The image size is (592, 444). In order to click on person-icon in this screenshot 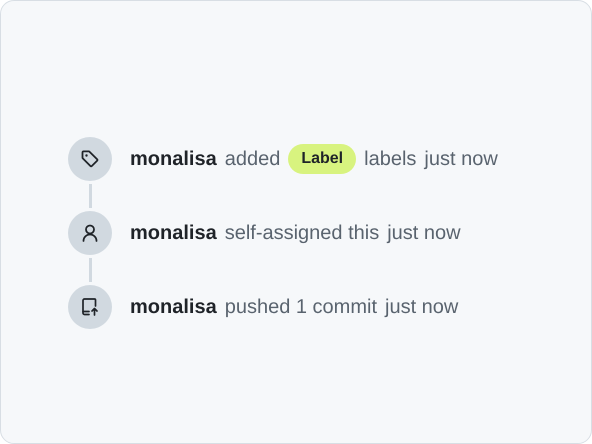, I will do `click(90, 233)`.